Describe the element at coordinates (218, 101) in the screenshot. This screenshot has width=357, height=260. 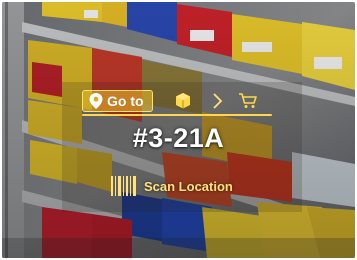
I see `chevron-right-icon` at that location.